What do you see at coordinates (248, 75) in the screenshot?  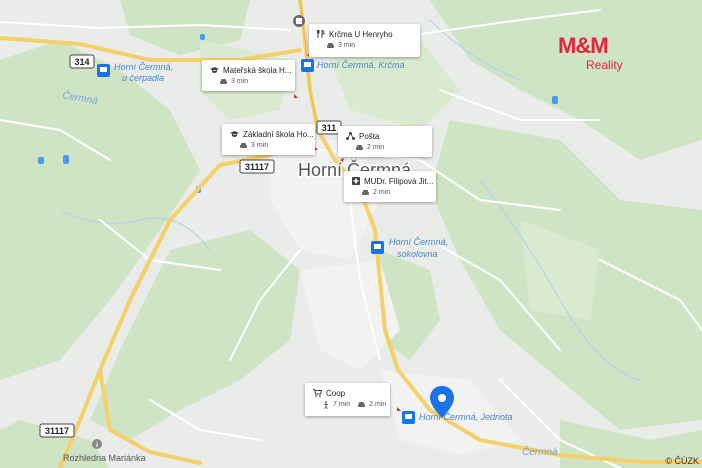 I see `poi-card-materska-skola: Mateřská škola H... 3 min` at bounding box center [248, 75].